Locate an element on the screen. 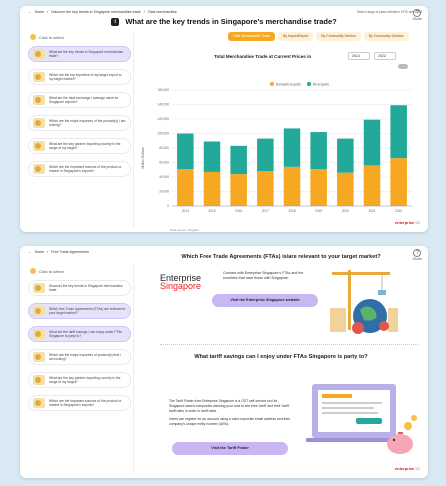 This screenshot has width=446, height=486. year-to-select: 2022 is located at coordinates (385, 56).